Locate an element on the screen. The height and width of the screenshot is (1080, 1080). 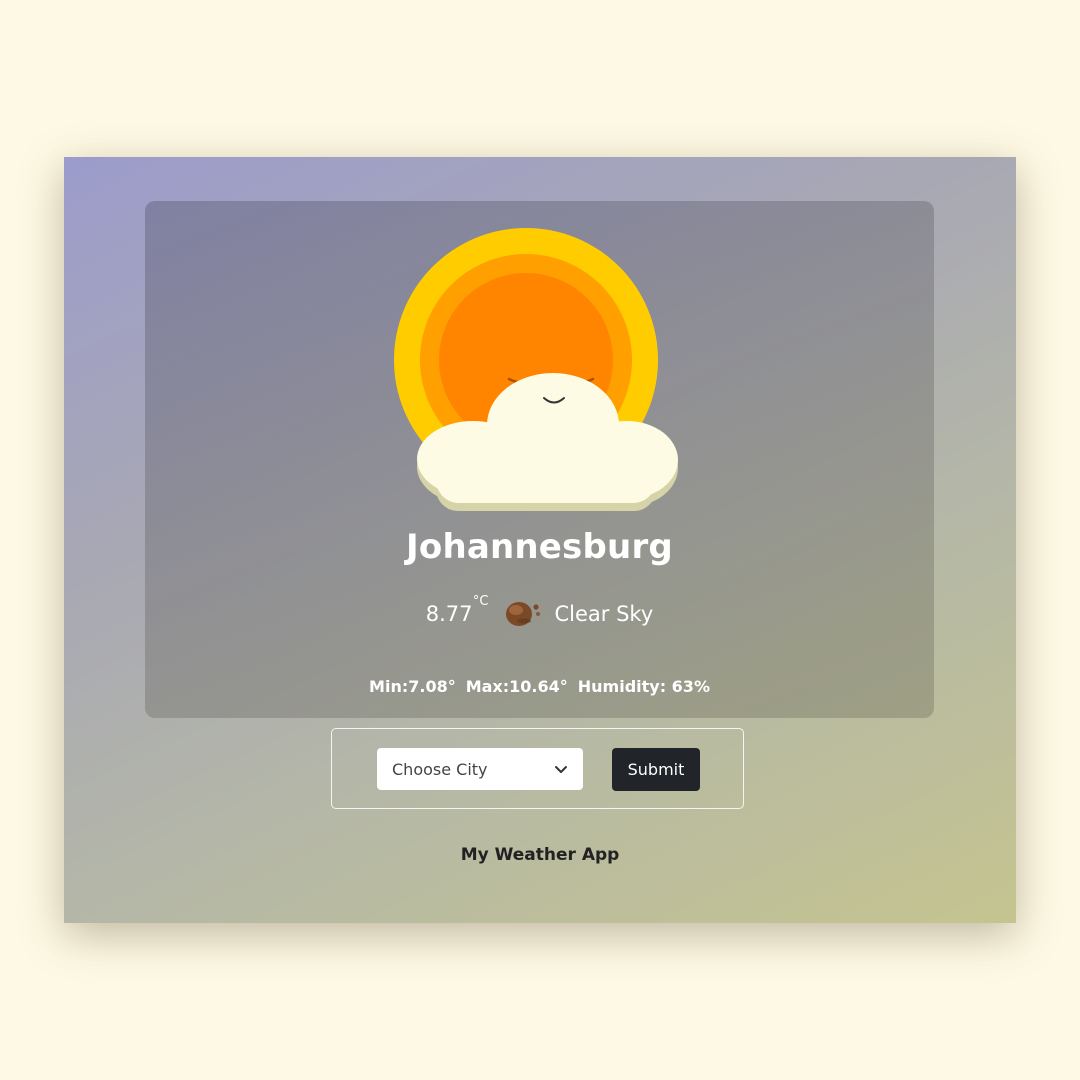
sun-behind-cloud-icon is located at coordinates (536, 369).